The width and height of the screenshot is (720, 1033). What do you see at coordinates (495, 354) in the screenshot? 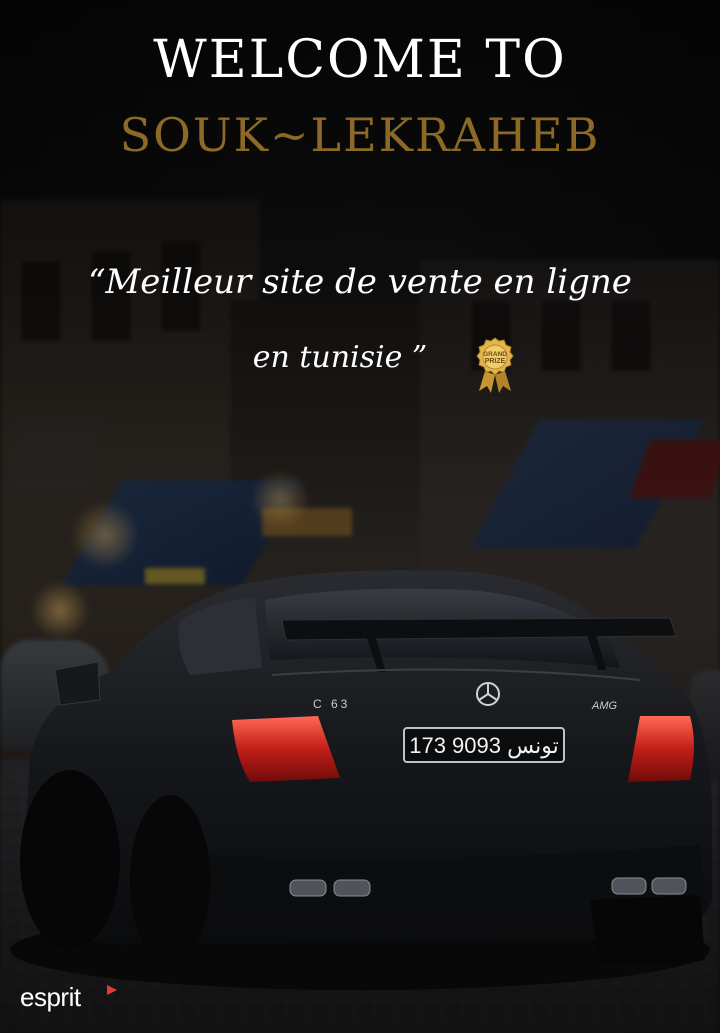
I see `badge-text: GRAND` at bounding box center [495, 354].